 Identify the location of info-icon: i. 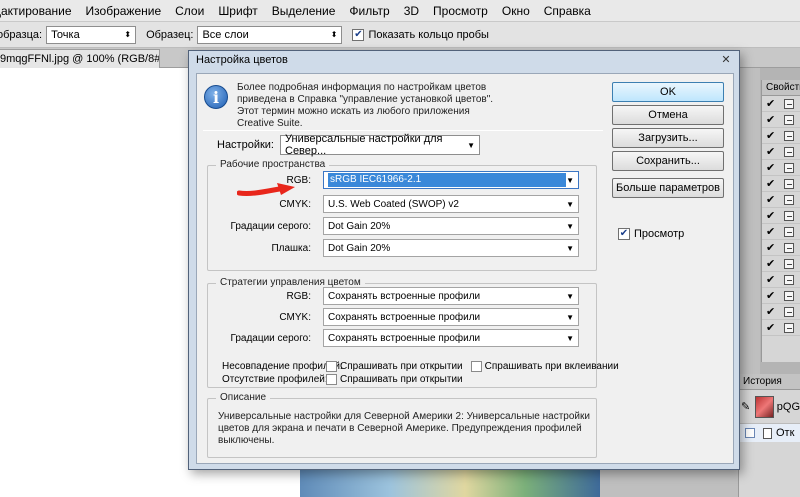
(216, 97).